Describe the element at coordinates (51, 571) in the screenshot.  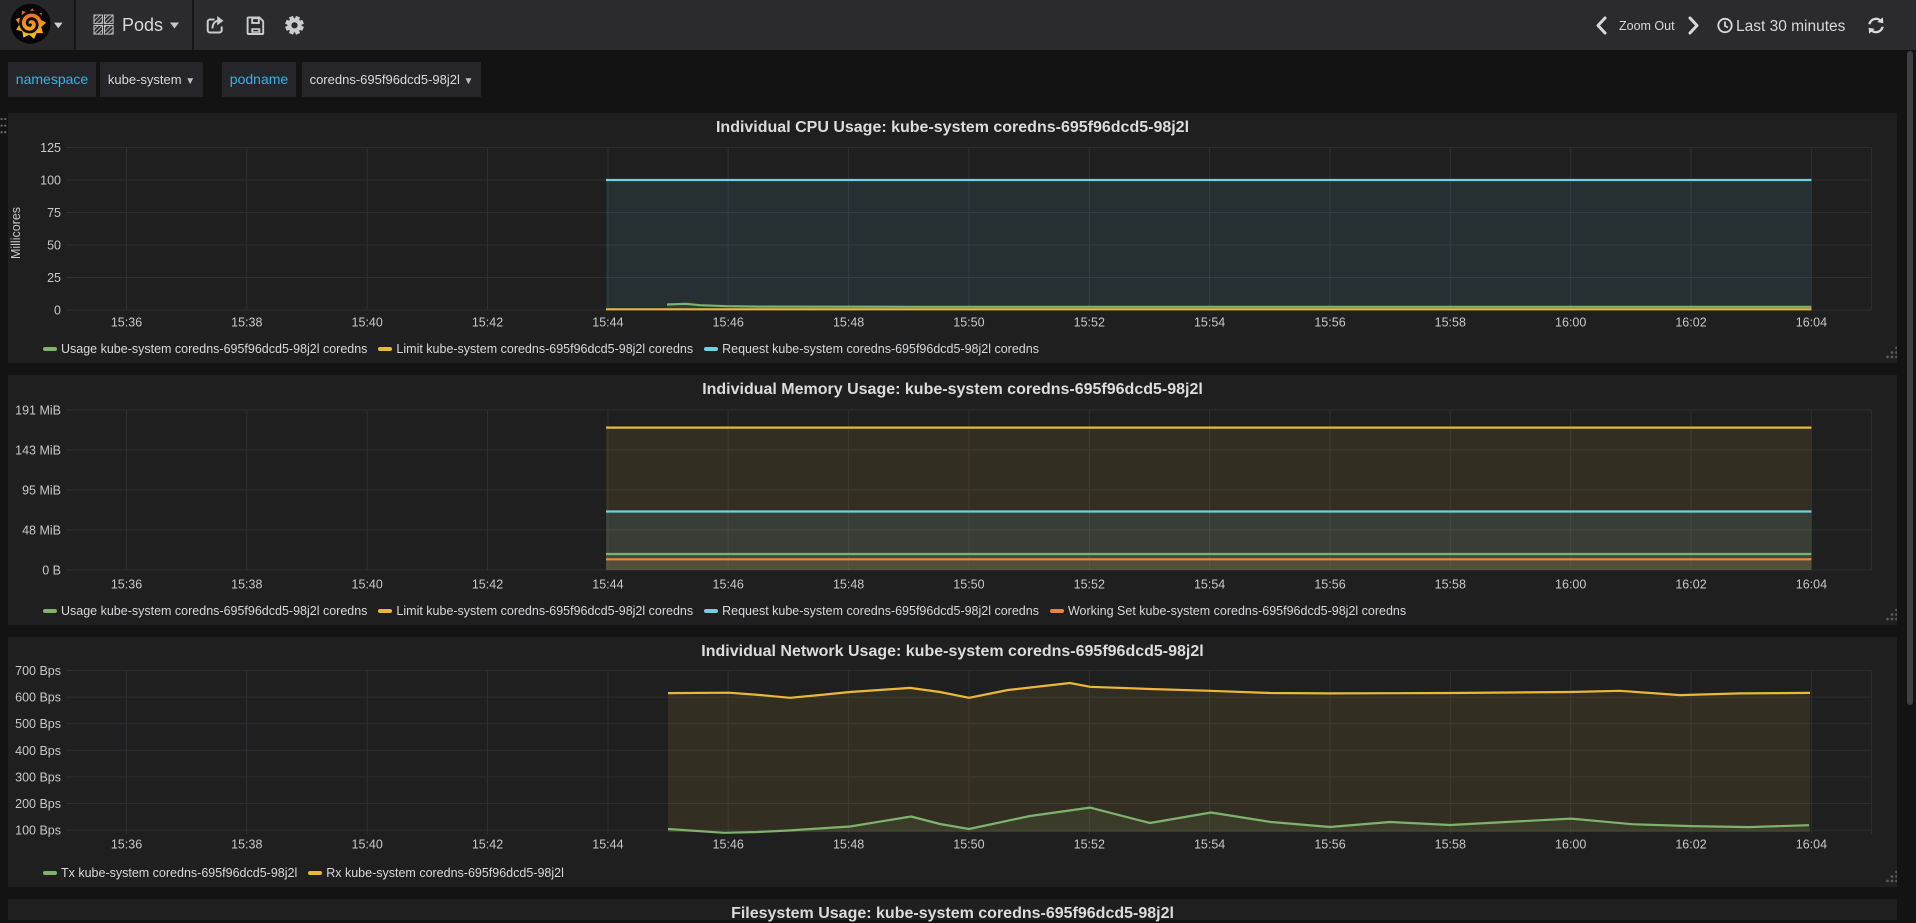
I see `svg-text: 0 B` at that location.